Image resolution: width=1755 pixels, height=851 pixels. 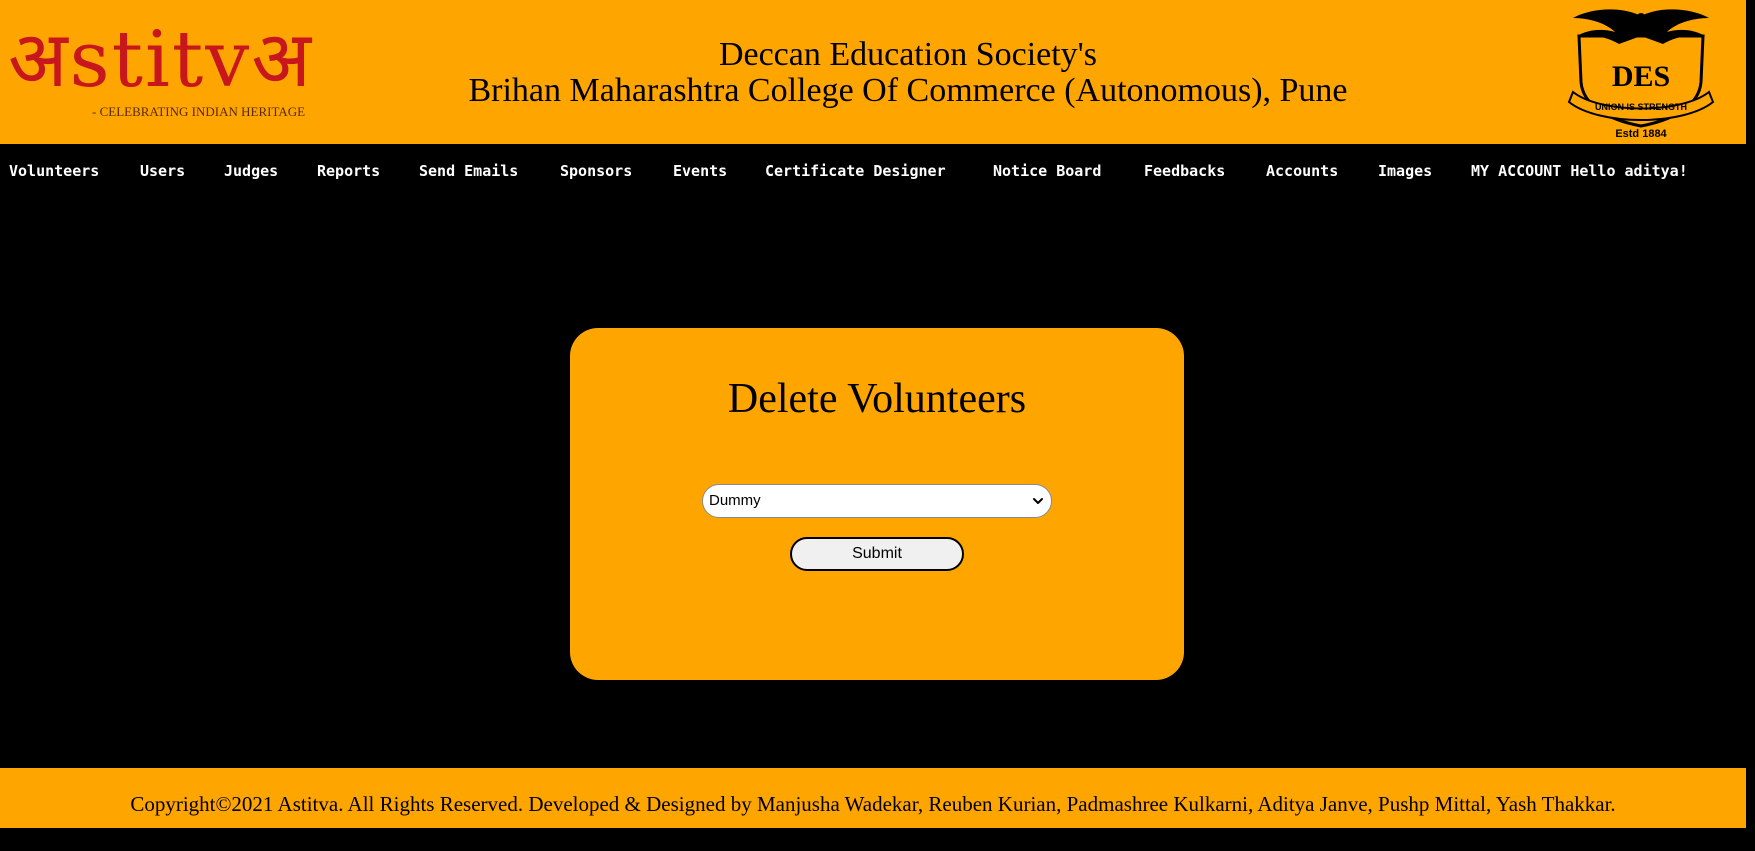 What do you see at coordinates (1038, 501) in the screenshot?
I see `chevron-down-icon` at bounding box center [1038, 501].